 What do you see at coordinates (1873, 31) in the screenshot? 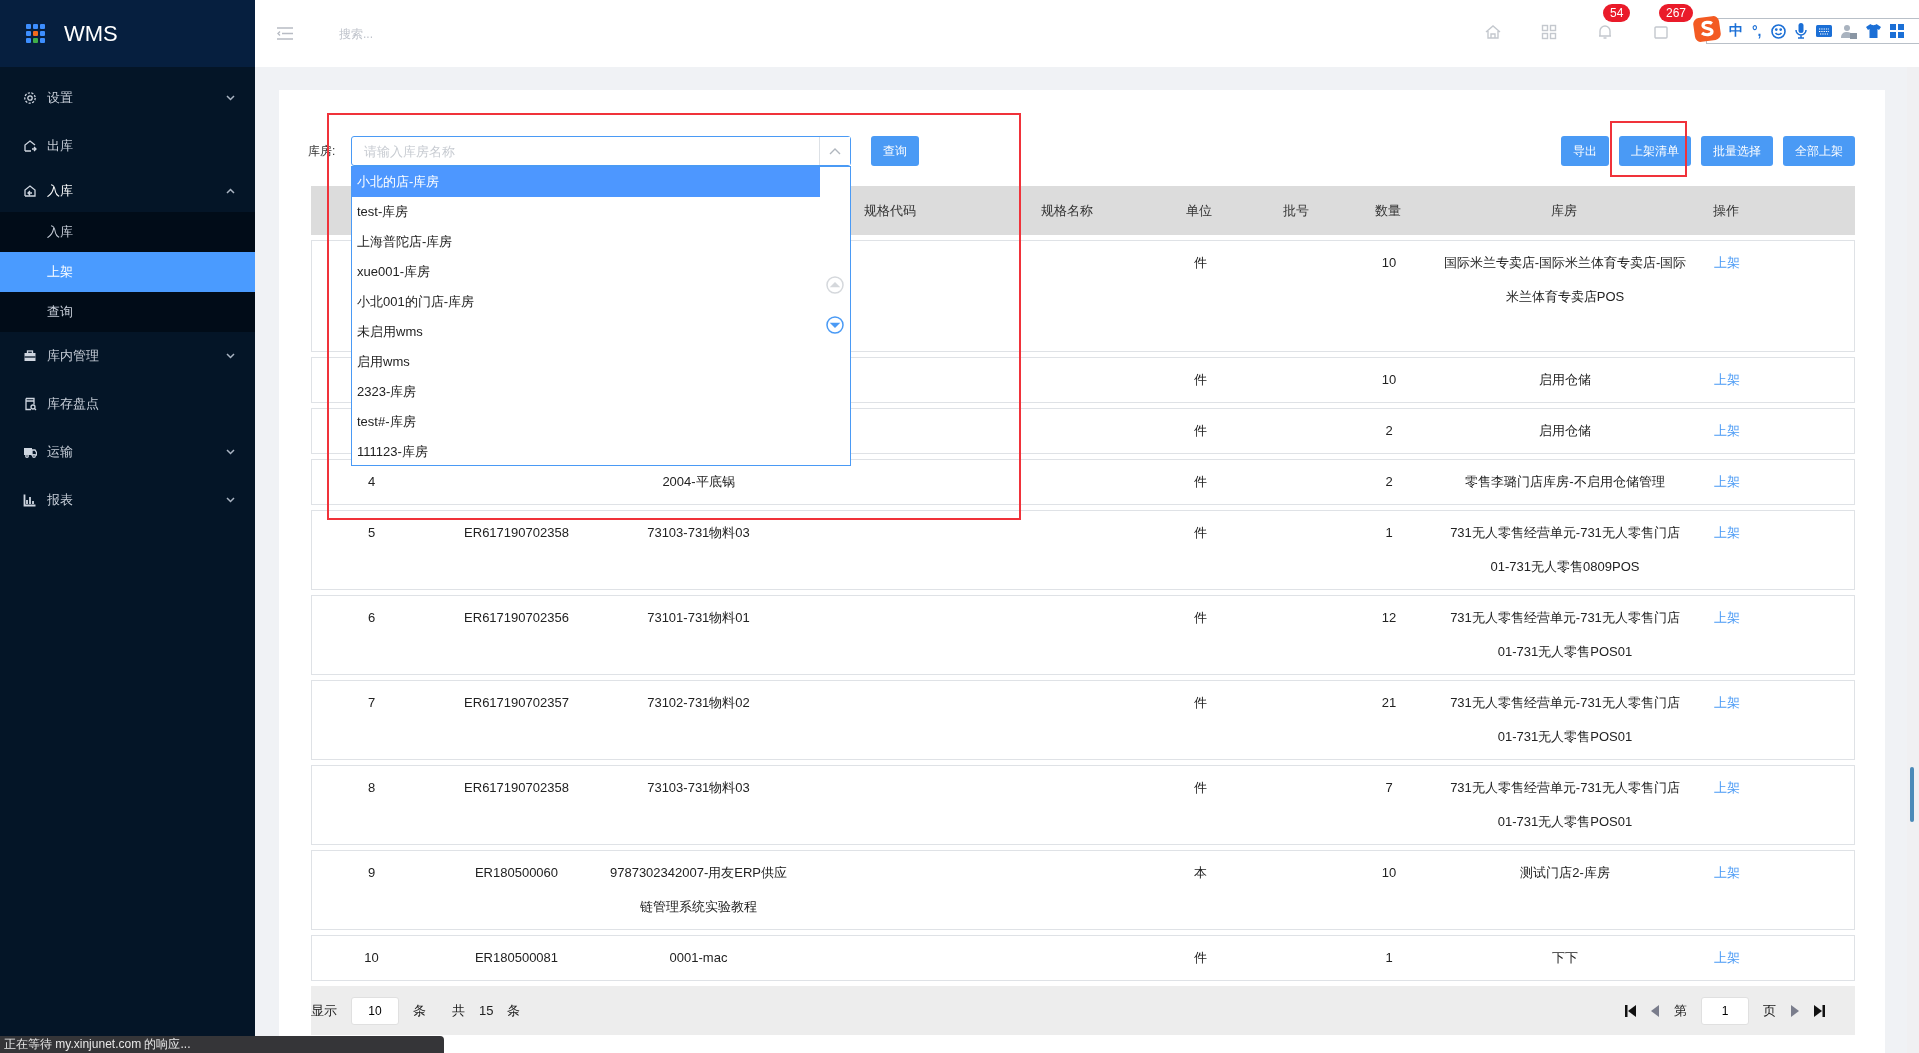
I see `shirt-icon` at bounding box center [1873, 31].